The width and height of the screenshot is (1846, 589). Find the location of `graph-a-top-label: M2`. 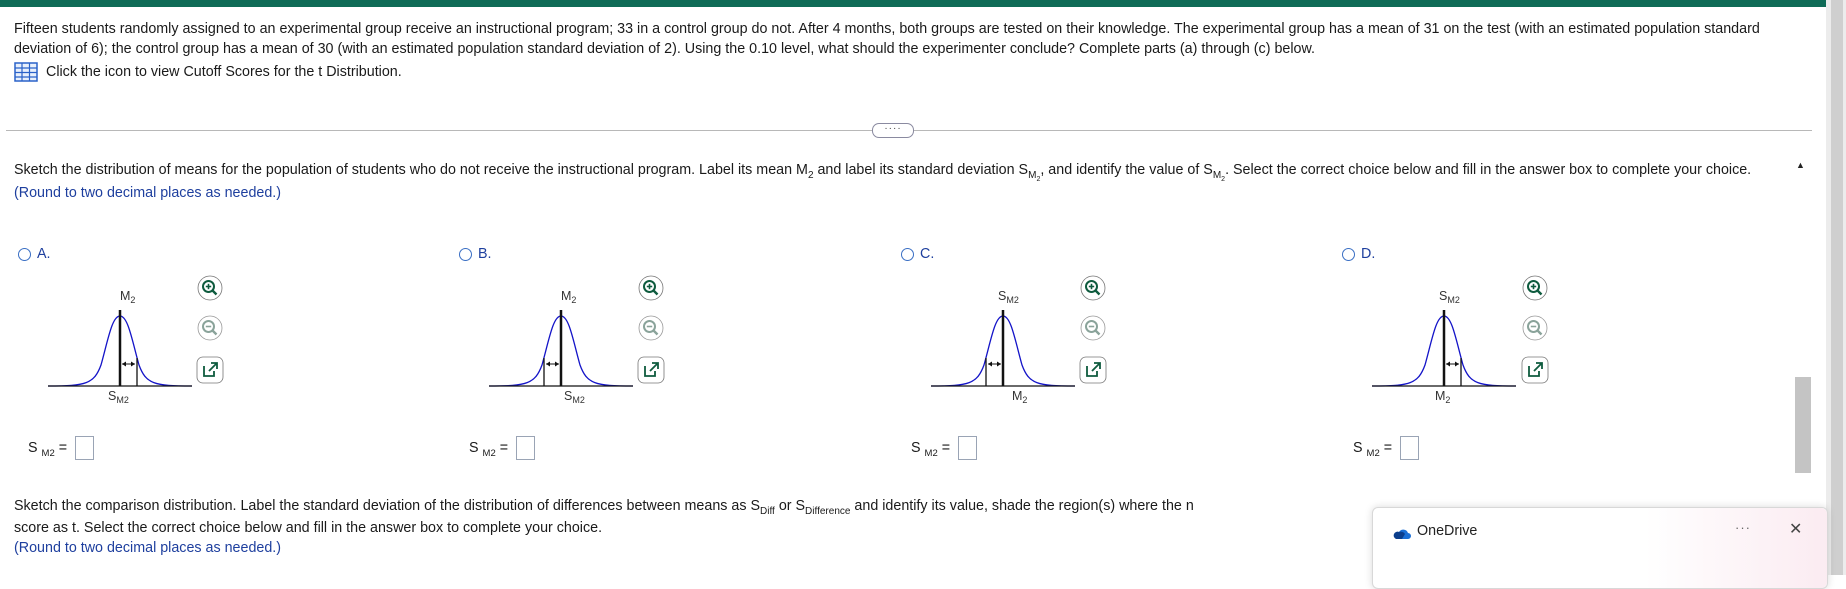

graph-a-top-label: M2 is located at coordinates (128, 297).